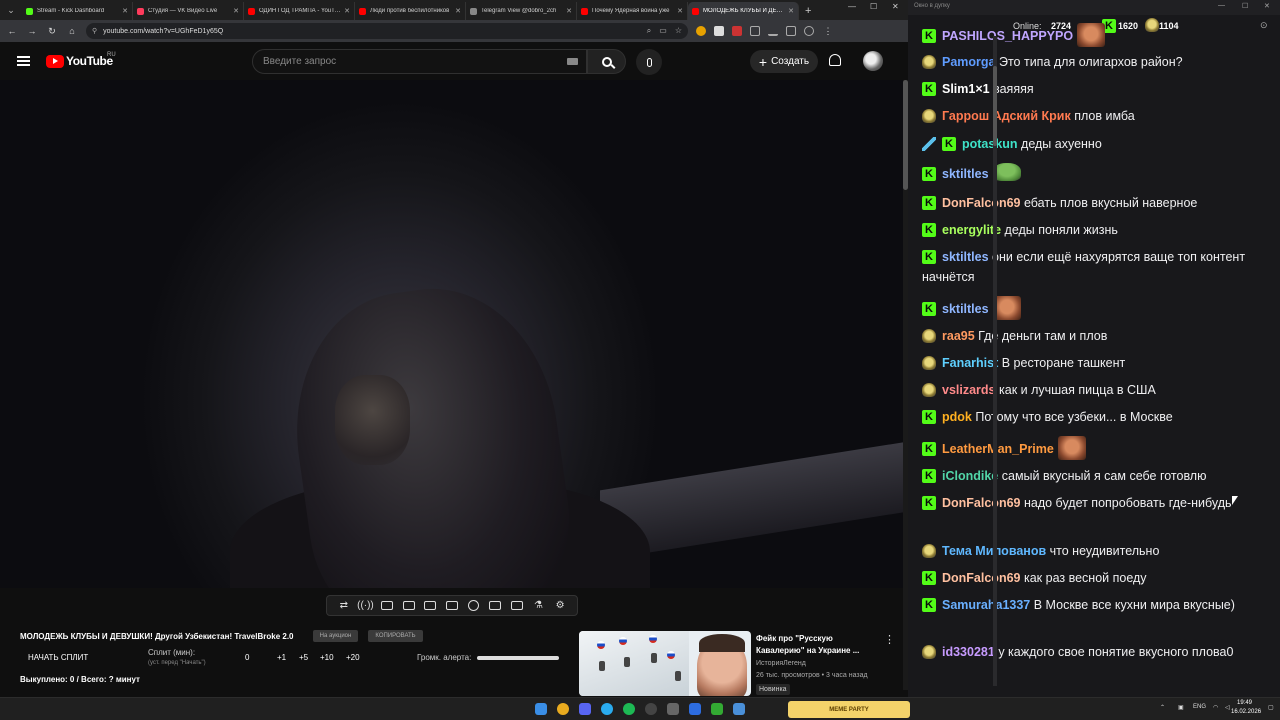  Describe the element at coordinates (395, 636) in the screenshot. I see `copy-button: КОПИРОВАТЬ` at that location.